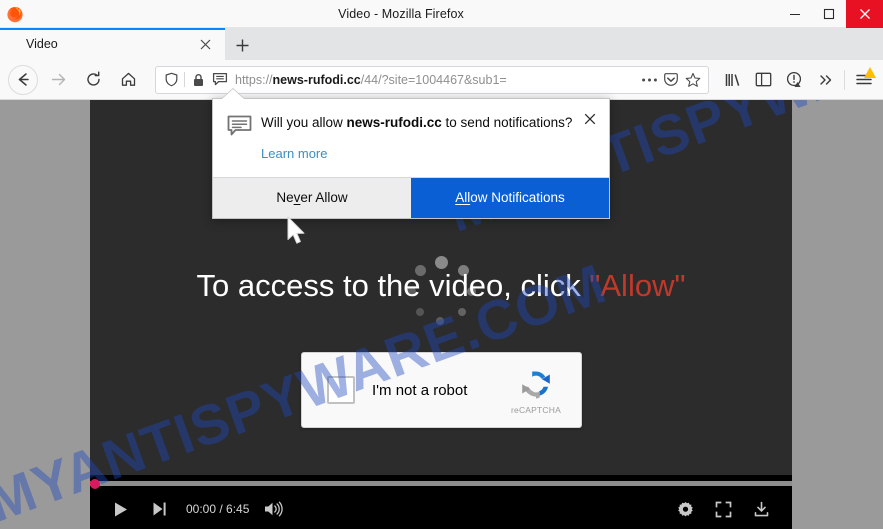 The width and height of the screenshot is (883, 529). Describe the element at coordinates (536, 409) in the screenshot. I see `recaptcha-brand-label: reCAPTCHA` at that location.